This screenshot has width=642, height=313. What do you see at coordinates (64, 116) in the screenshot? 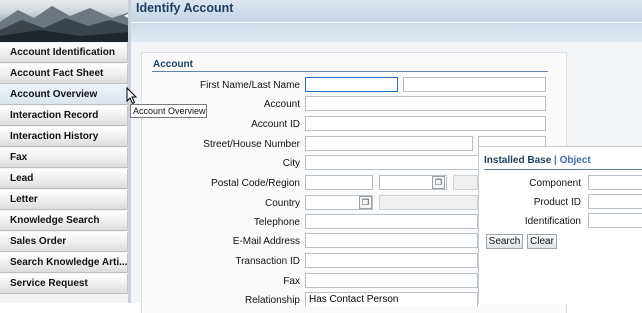
I see `sidebar-item-interaction-record: Interaction Record` at bounding box center [64, 116].